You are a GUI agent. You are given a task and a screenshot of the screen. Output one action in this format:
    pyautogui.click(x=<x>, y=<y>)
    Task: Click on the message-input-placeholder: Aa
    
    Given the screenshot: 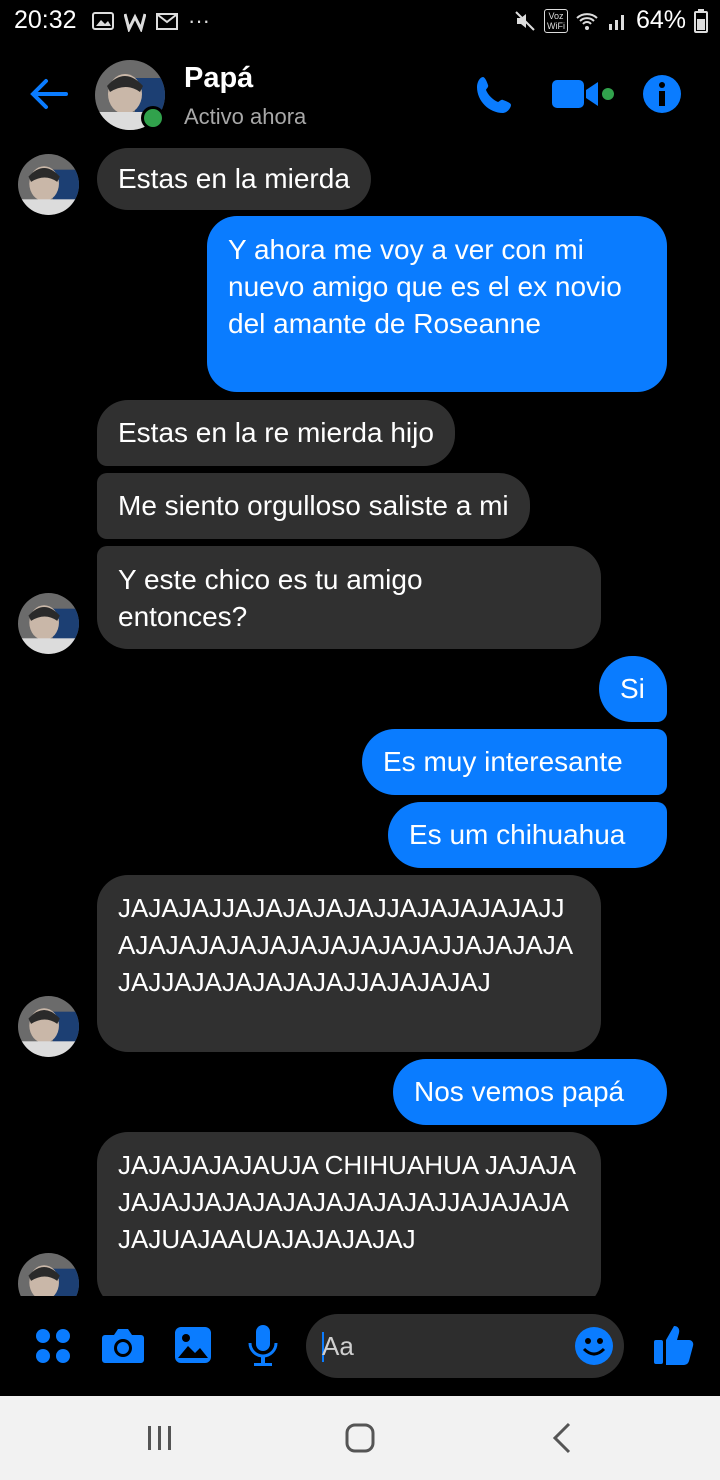 What is the action you would take?
    pyautogui.click(x=338, y=1346)
    